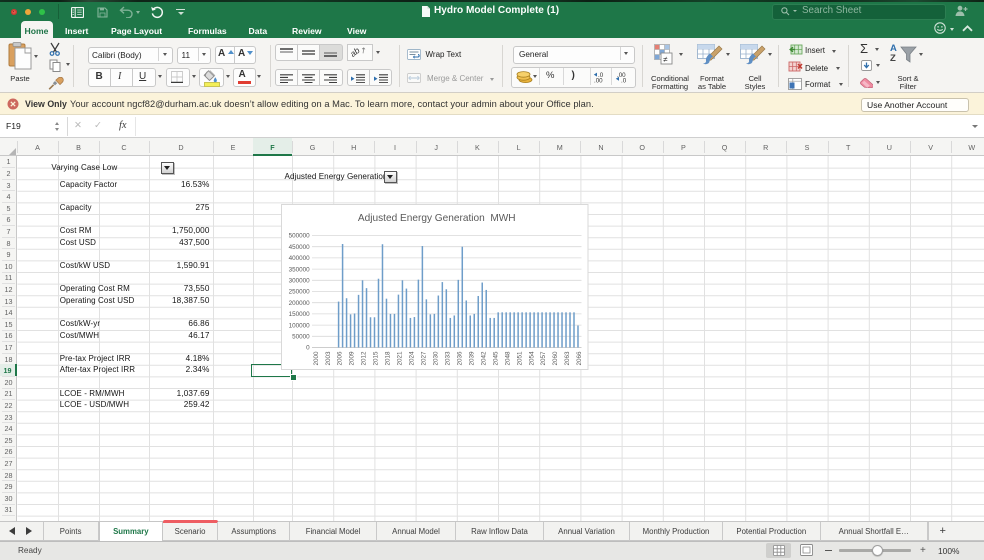 The image size is (984, 560). I want to click on svg-text: 2039, so click(471, 358).